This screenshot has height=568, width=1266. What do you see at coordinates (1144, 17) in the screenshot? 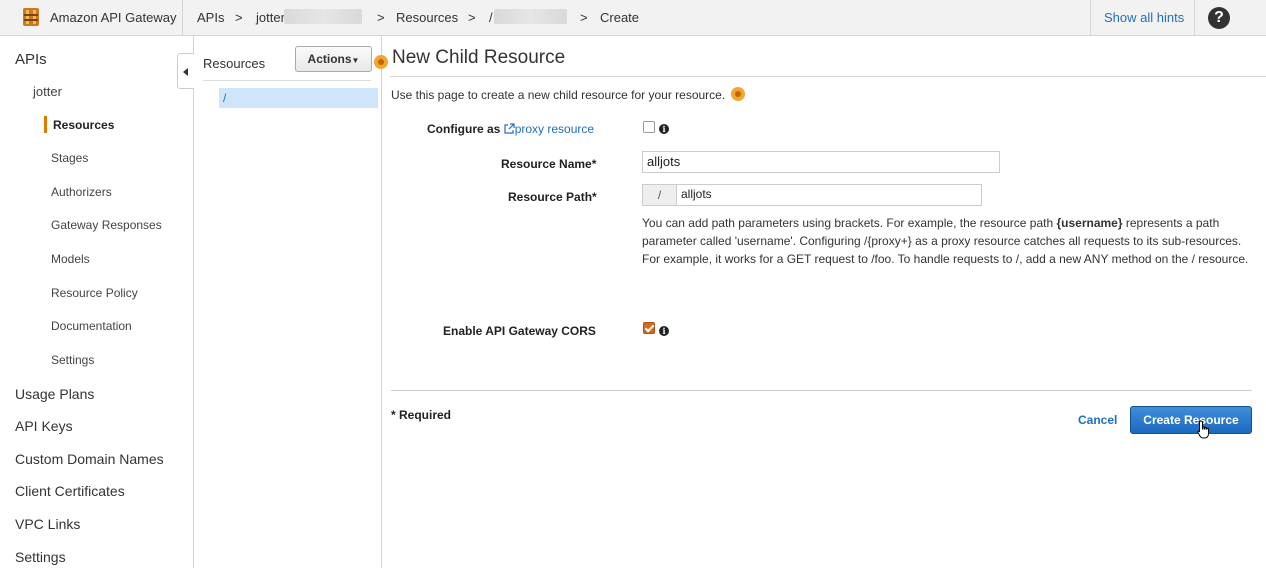
I see `show-all-hints-link: Show all hints` at bounding box center [1144, 17].